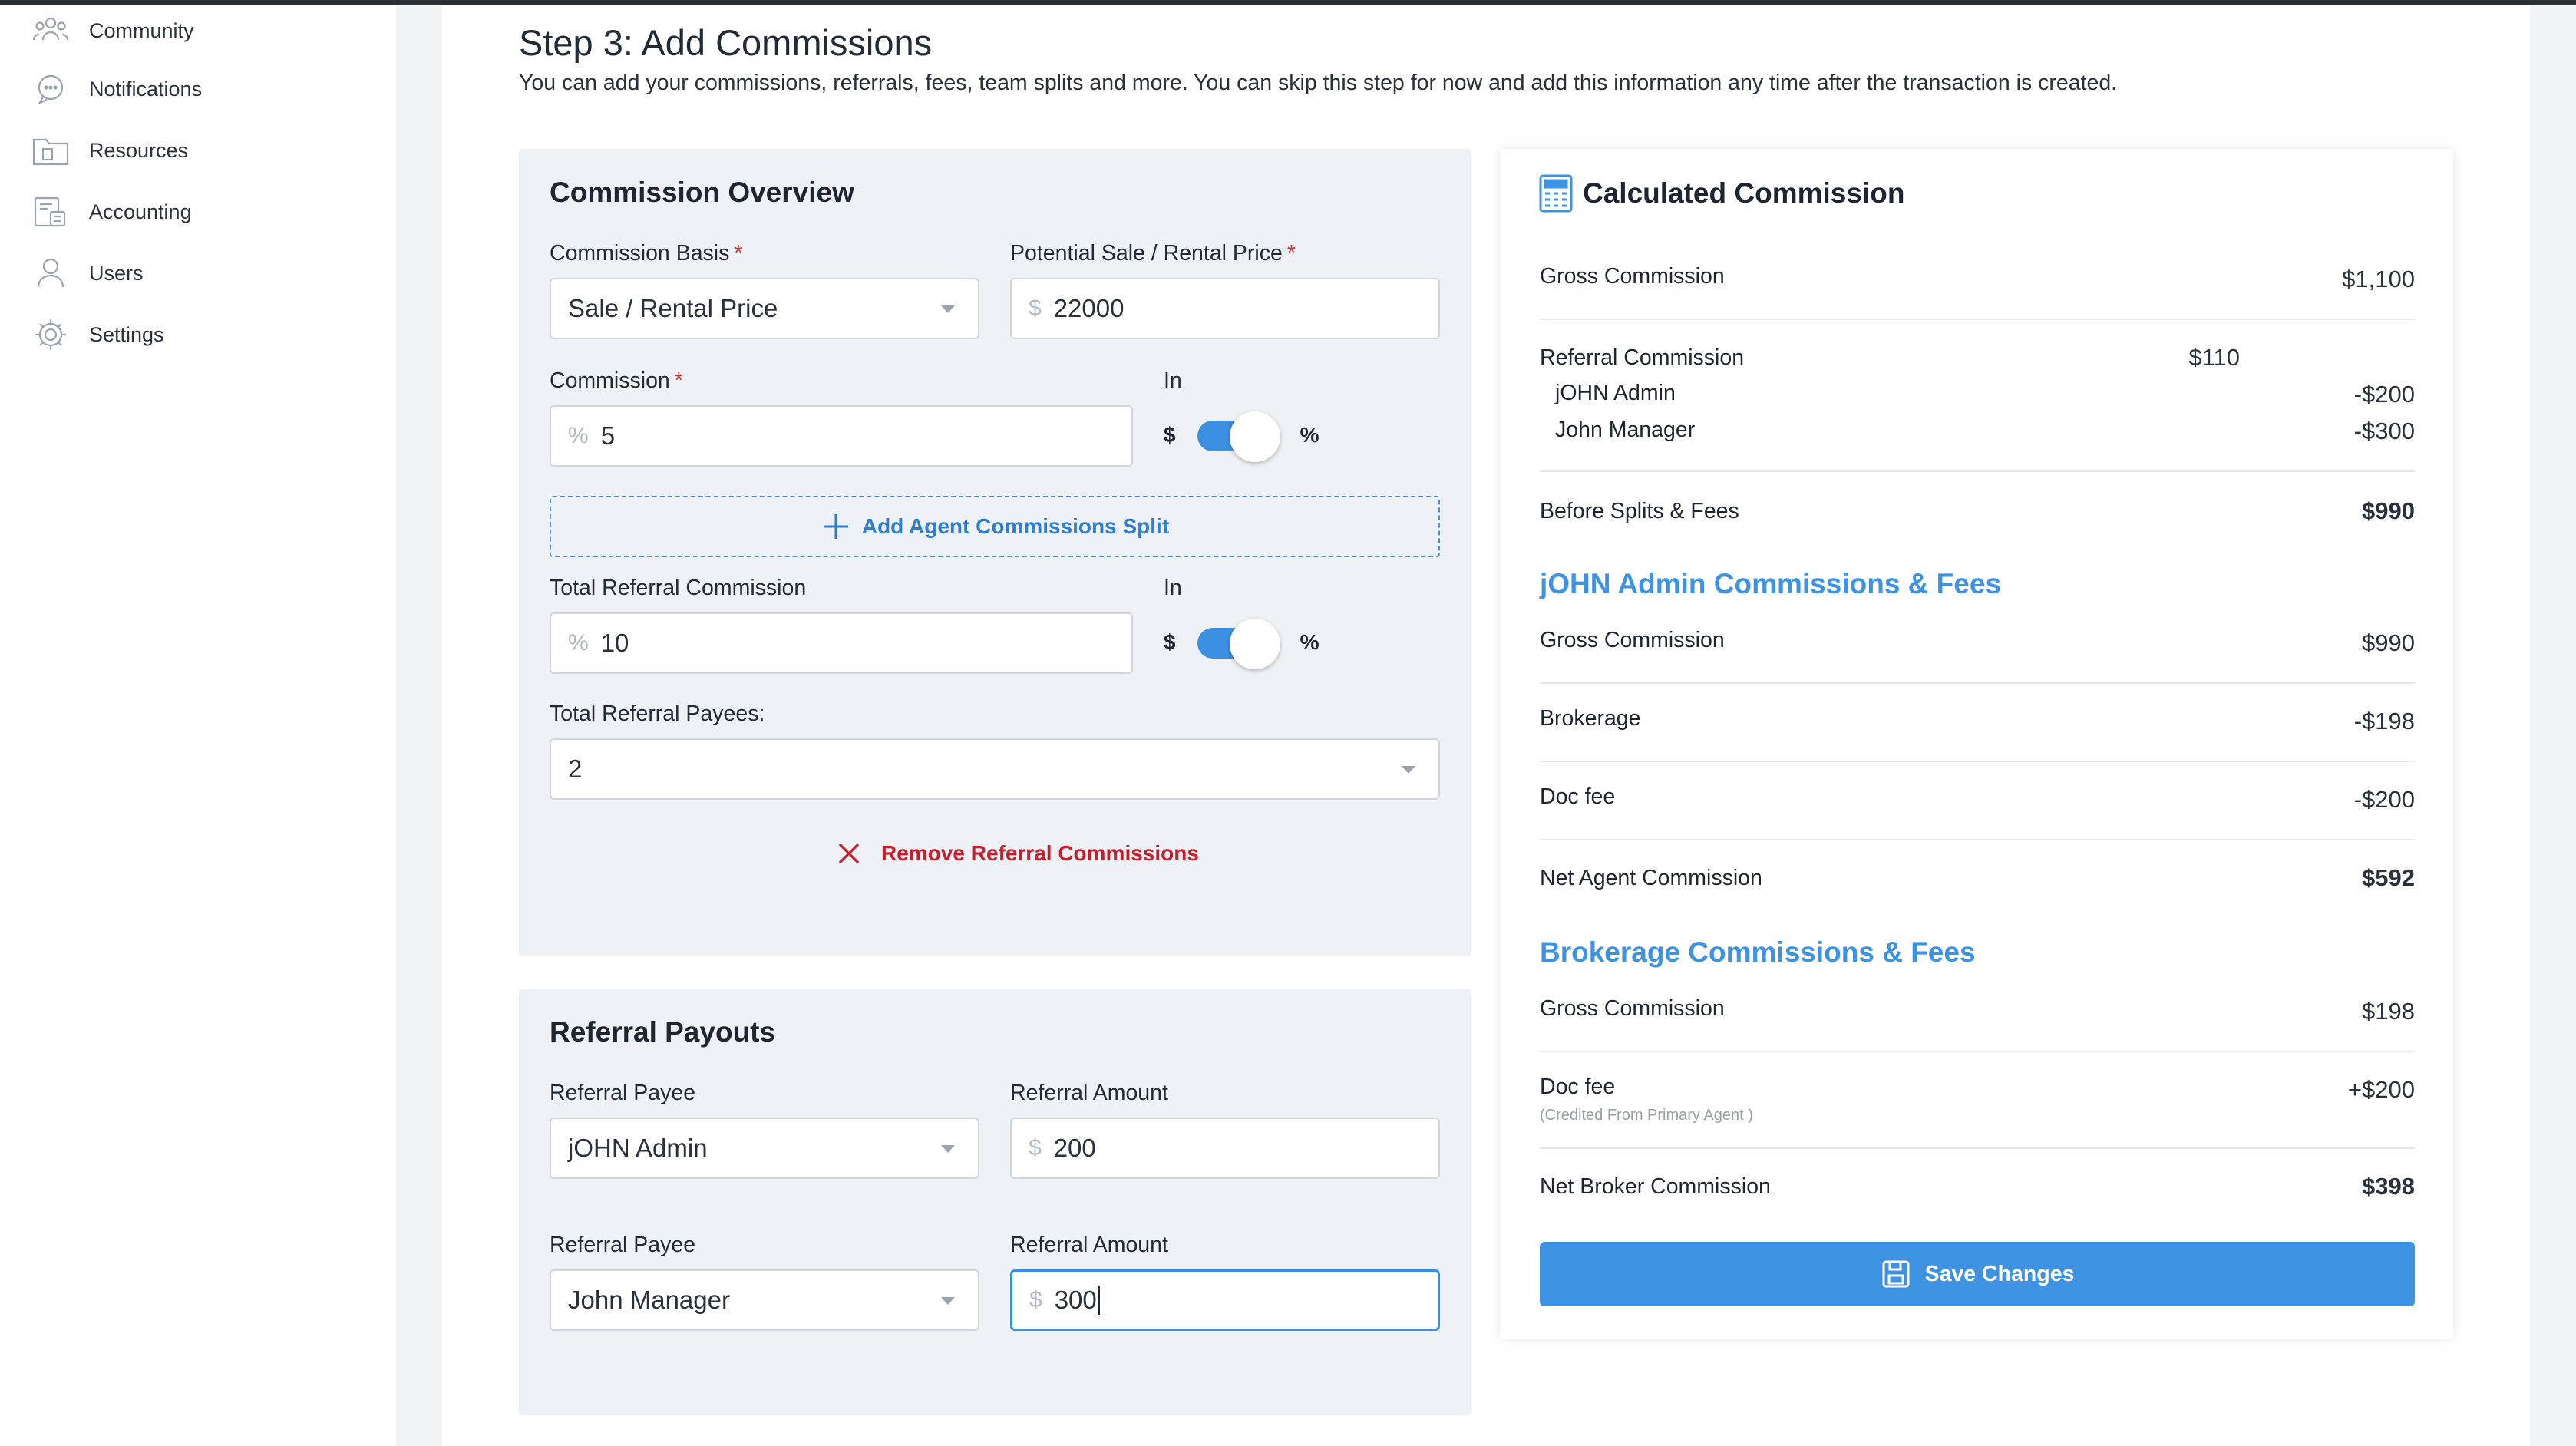 The image size is (2576, 1446). Describe the element at coordinates (1632, 276) in the screenshot. I see `gross-commission-label: Gross Commission` at that location.